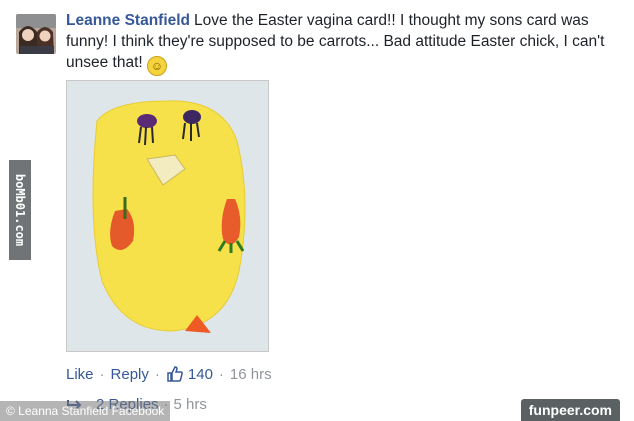  I want to click on side-watermark: boMb01.com, so click(20, 210).